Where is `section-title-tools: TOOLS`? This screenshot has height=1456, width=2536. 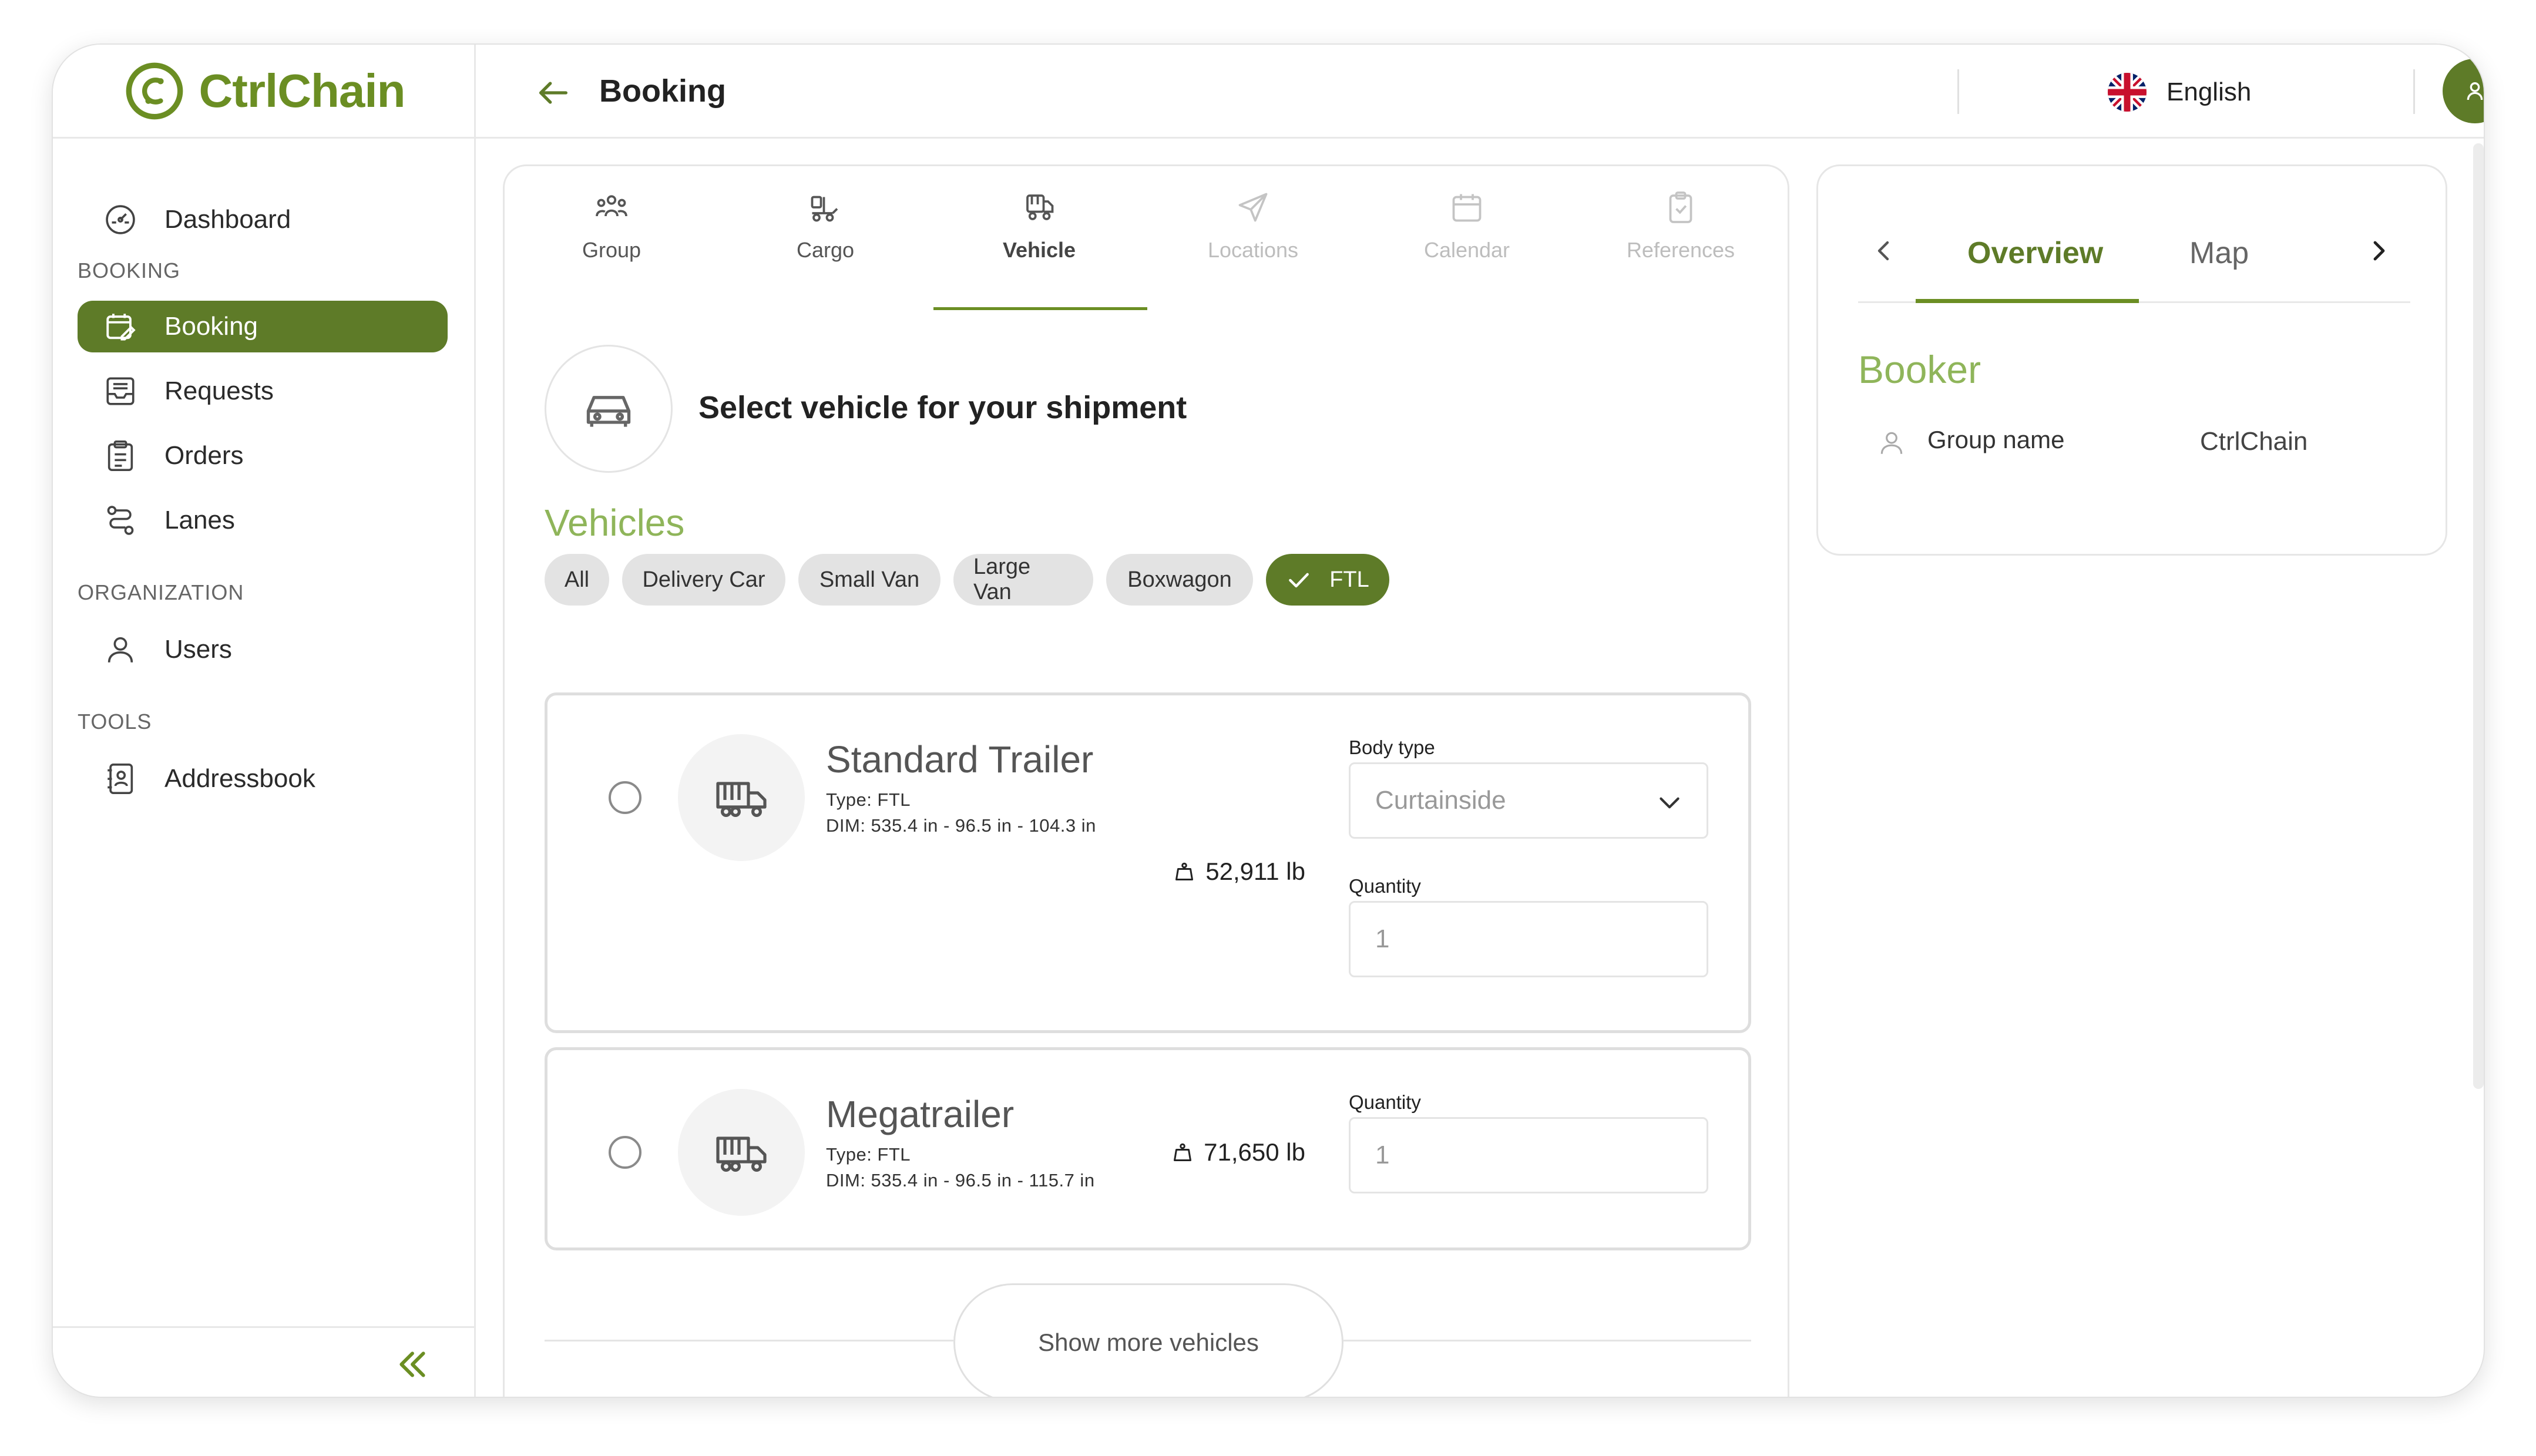
section-title-tools: TOOLS is located at coordinates (115, 721).